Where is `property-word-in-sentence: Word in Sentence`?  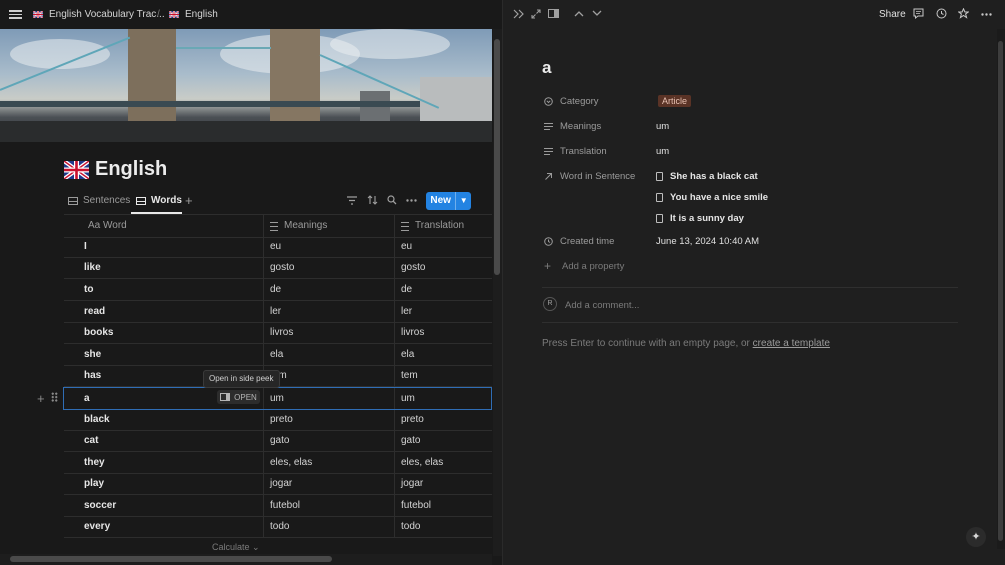 property-word-in-sentence: Word in Sentence is located at coordinates (589, 176).